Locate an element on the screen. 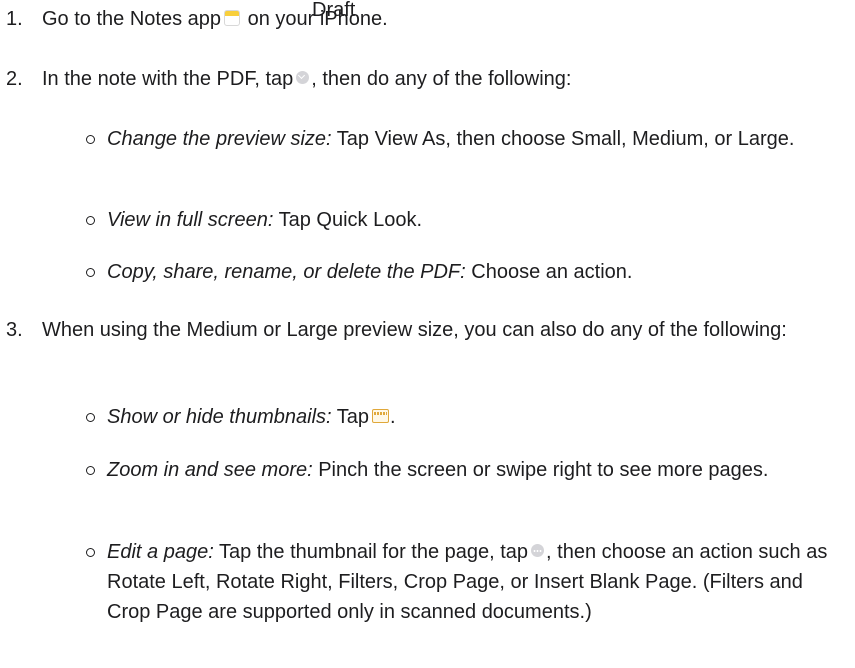  step-number: 3. is located at coordinates (14, 330).